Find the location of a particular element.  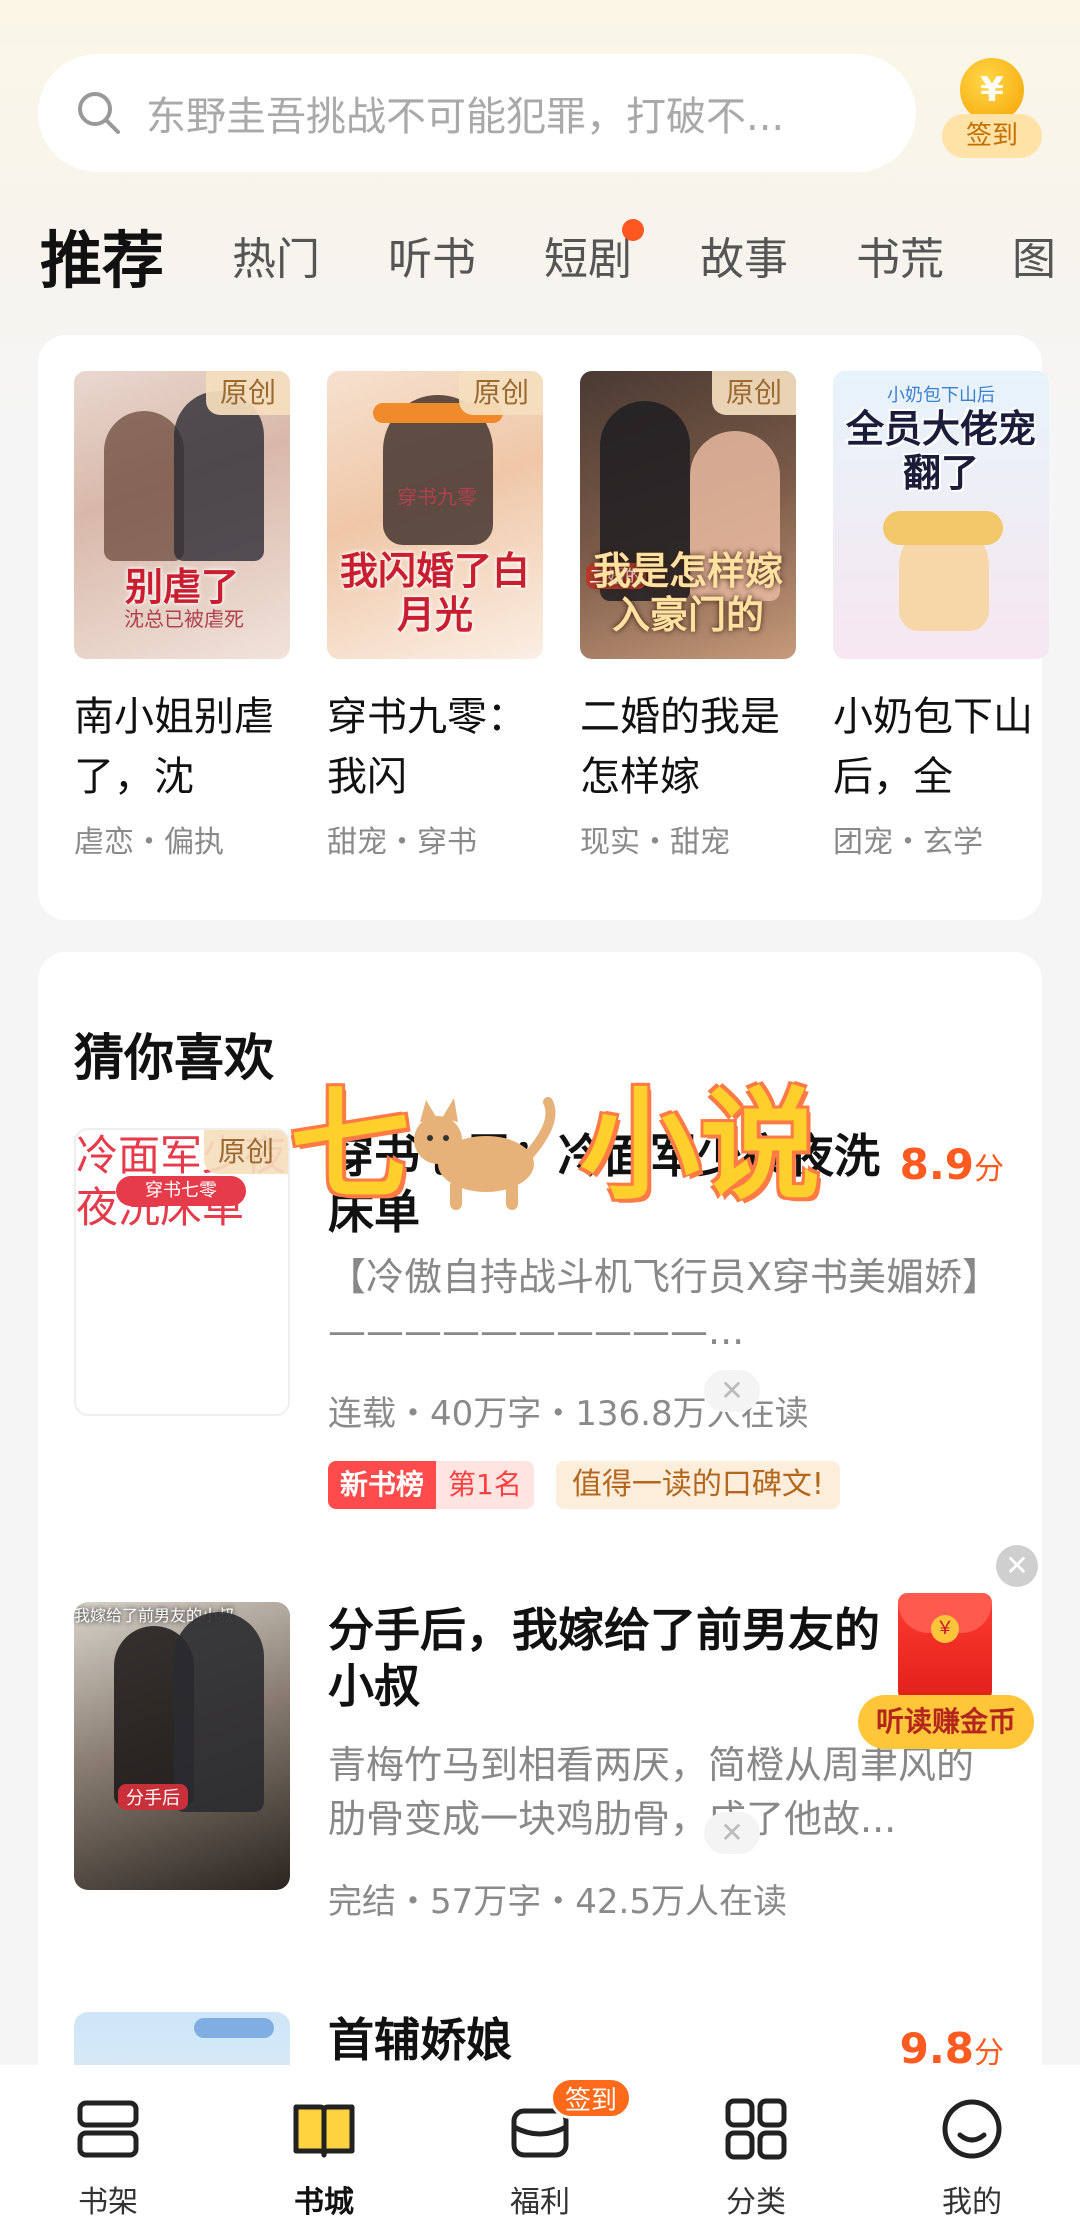

cat-icon is located at coordinates (485, 1153).